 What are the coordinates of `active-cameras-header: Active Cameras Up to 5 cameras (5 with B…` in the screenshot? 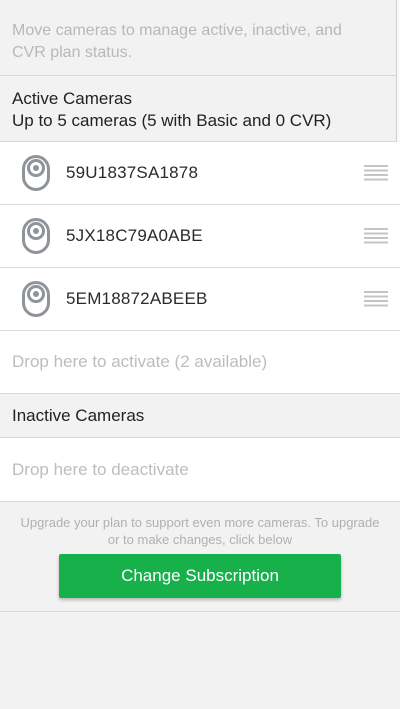 It's located at (200, 109).